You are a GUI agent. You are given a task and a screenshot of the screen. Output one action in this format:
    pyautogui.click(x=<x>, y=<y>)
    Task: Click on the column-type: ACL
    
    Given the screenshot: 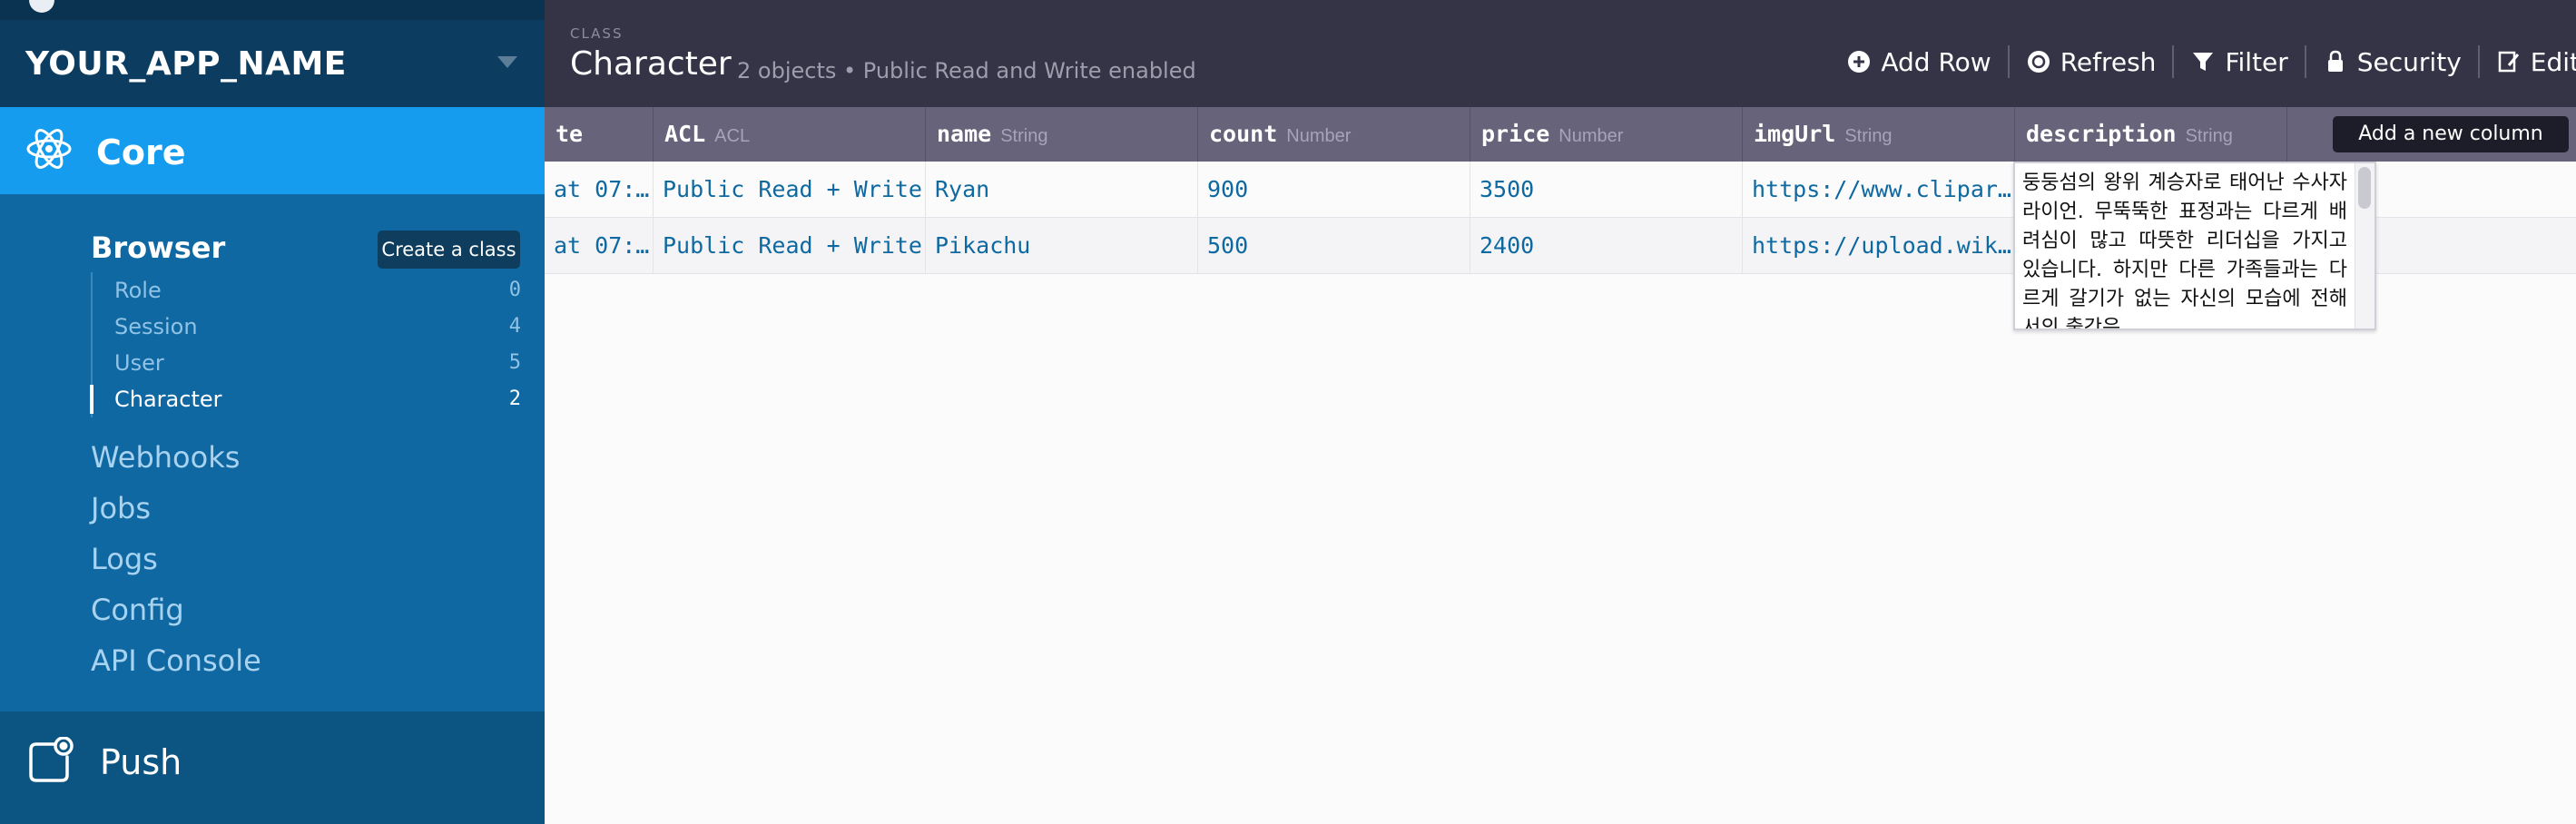 What is the action you would take?
    pyautogui.click(x=732, y=136)
    